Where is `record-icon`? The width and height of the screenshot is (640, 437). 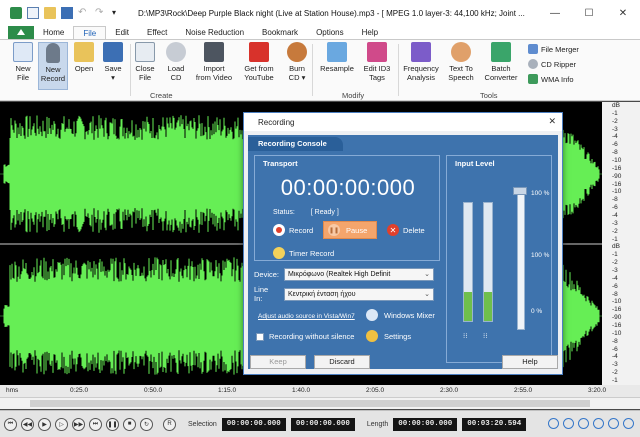
record-icon is located at coordinates (279, 230).